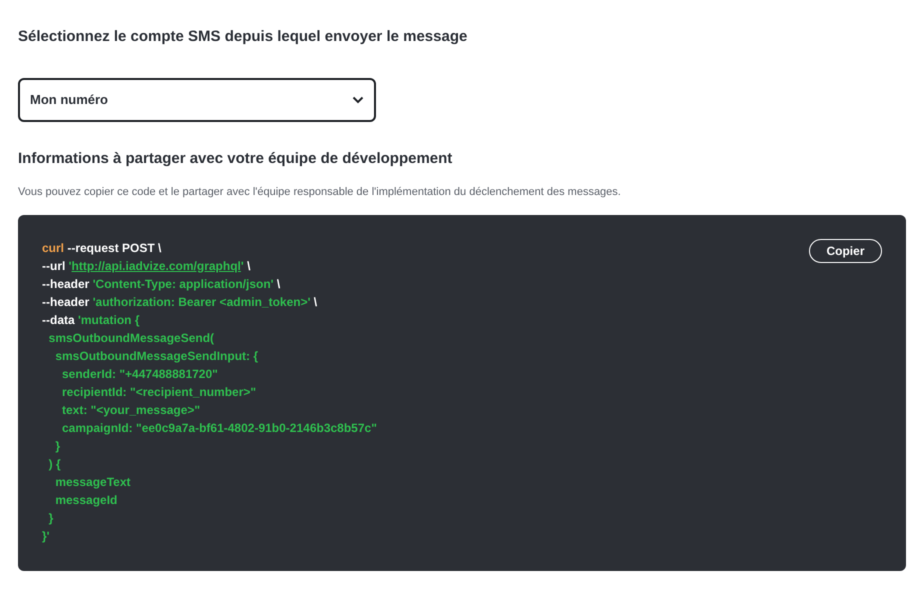 The width and height of the screenshot is (924, 598). I want to click on code-line: curl --request POST \, so click(102, 248).